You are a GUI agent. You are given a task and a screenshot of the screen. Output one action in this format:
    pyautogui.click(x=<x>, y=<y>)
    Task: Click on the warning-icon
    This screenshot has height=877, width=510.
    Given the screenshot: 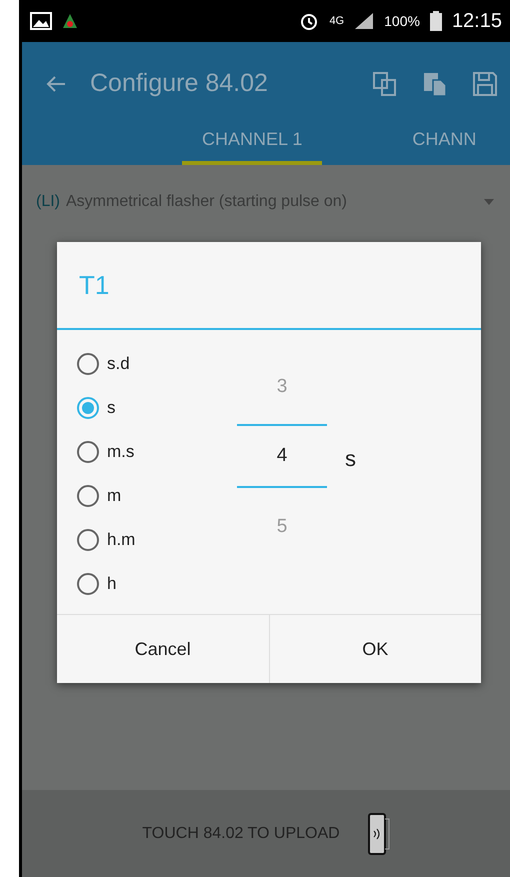 What is the action you would take?
    pyautogui.click(x=70, y=21)
    